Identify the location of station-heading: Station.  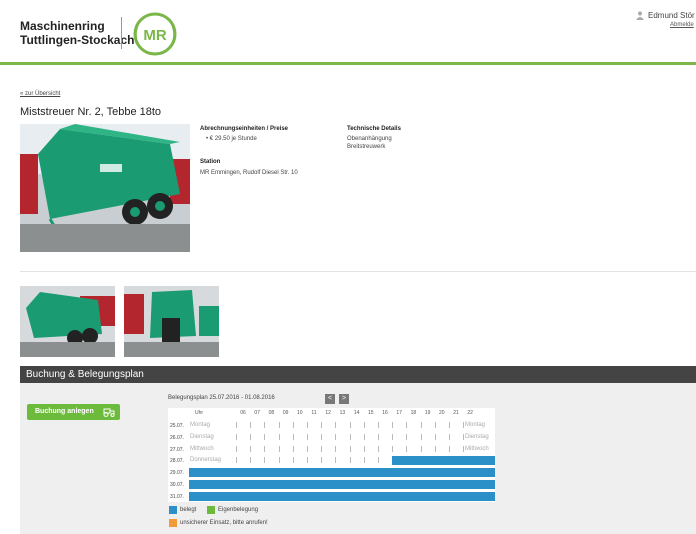
(210, 162).